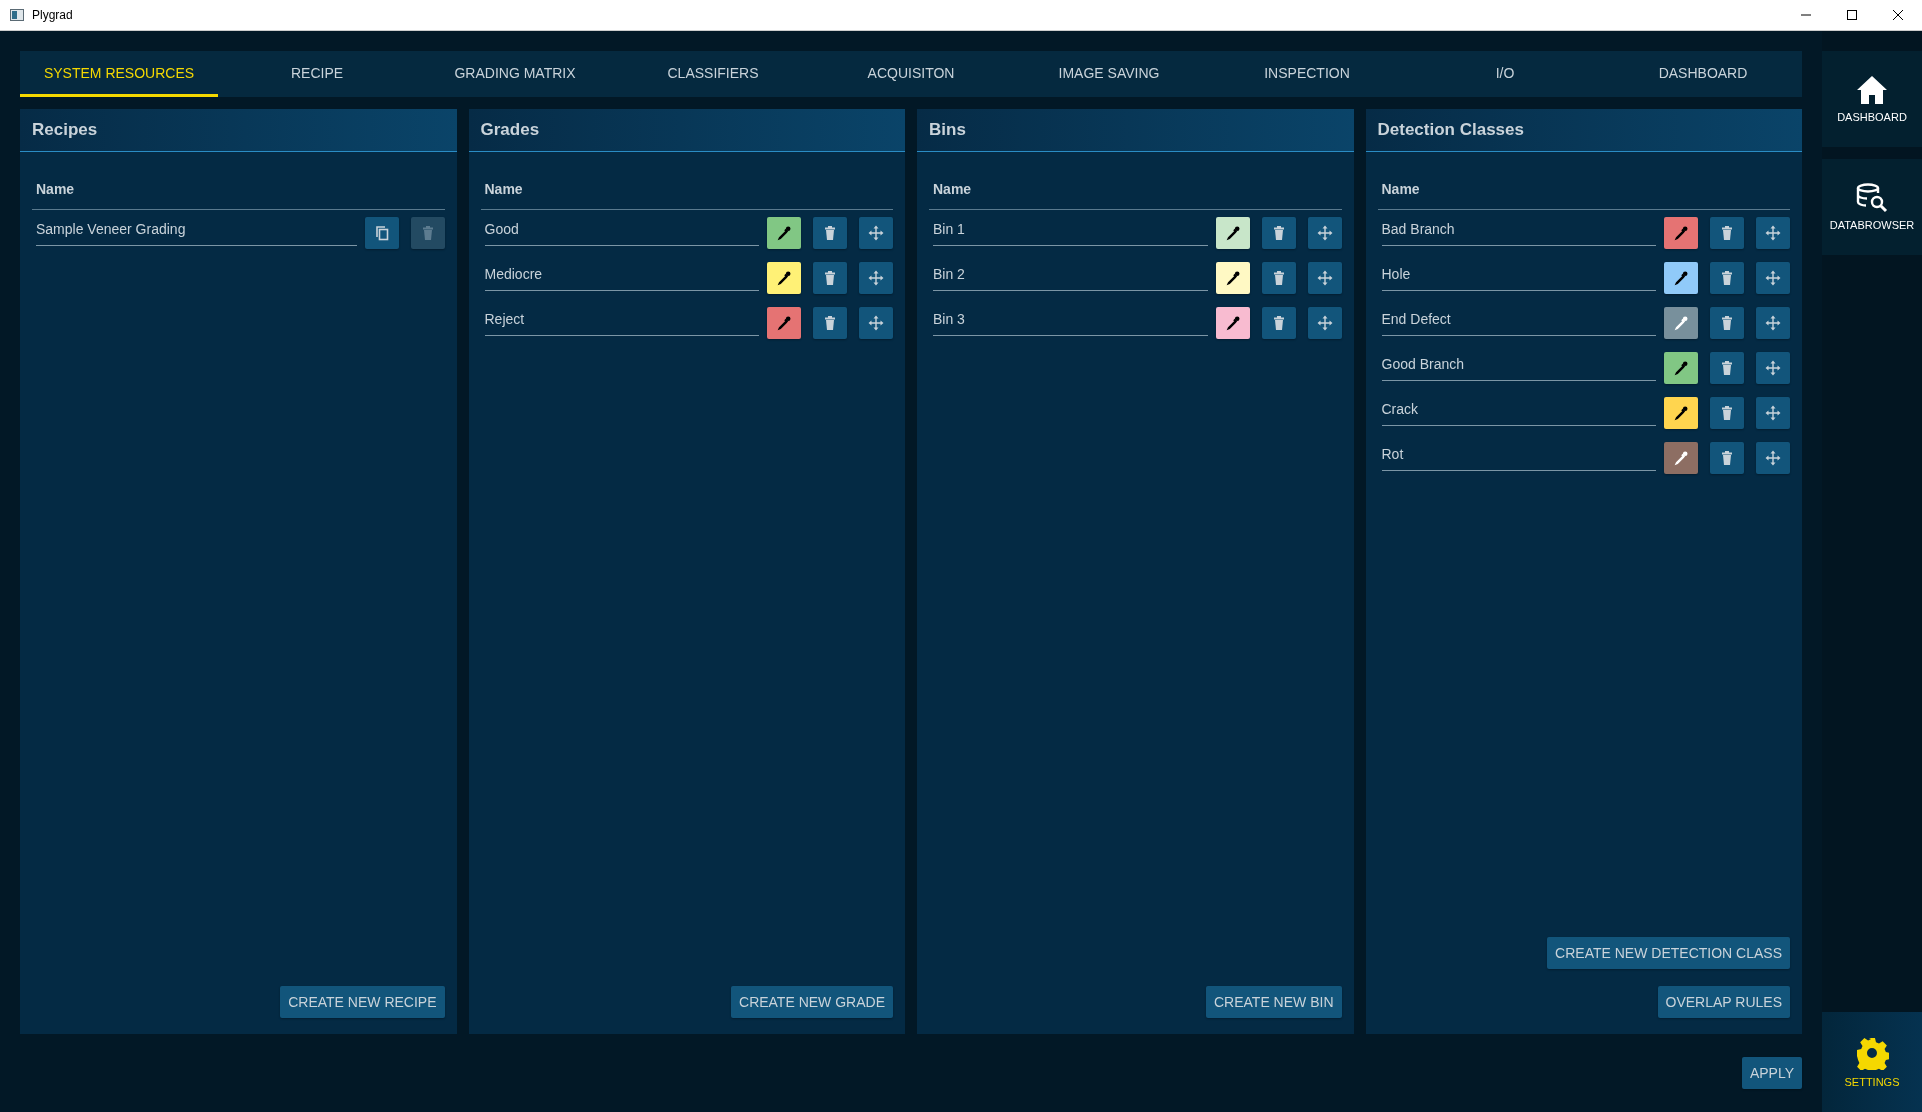  Describe the element at coordinates (1872, 198) in the screenshot. I see `database-search-icon` at that location.